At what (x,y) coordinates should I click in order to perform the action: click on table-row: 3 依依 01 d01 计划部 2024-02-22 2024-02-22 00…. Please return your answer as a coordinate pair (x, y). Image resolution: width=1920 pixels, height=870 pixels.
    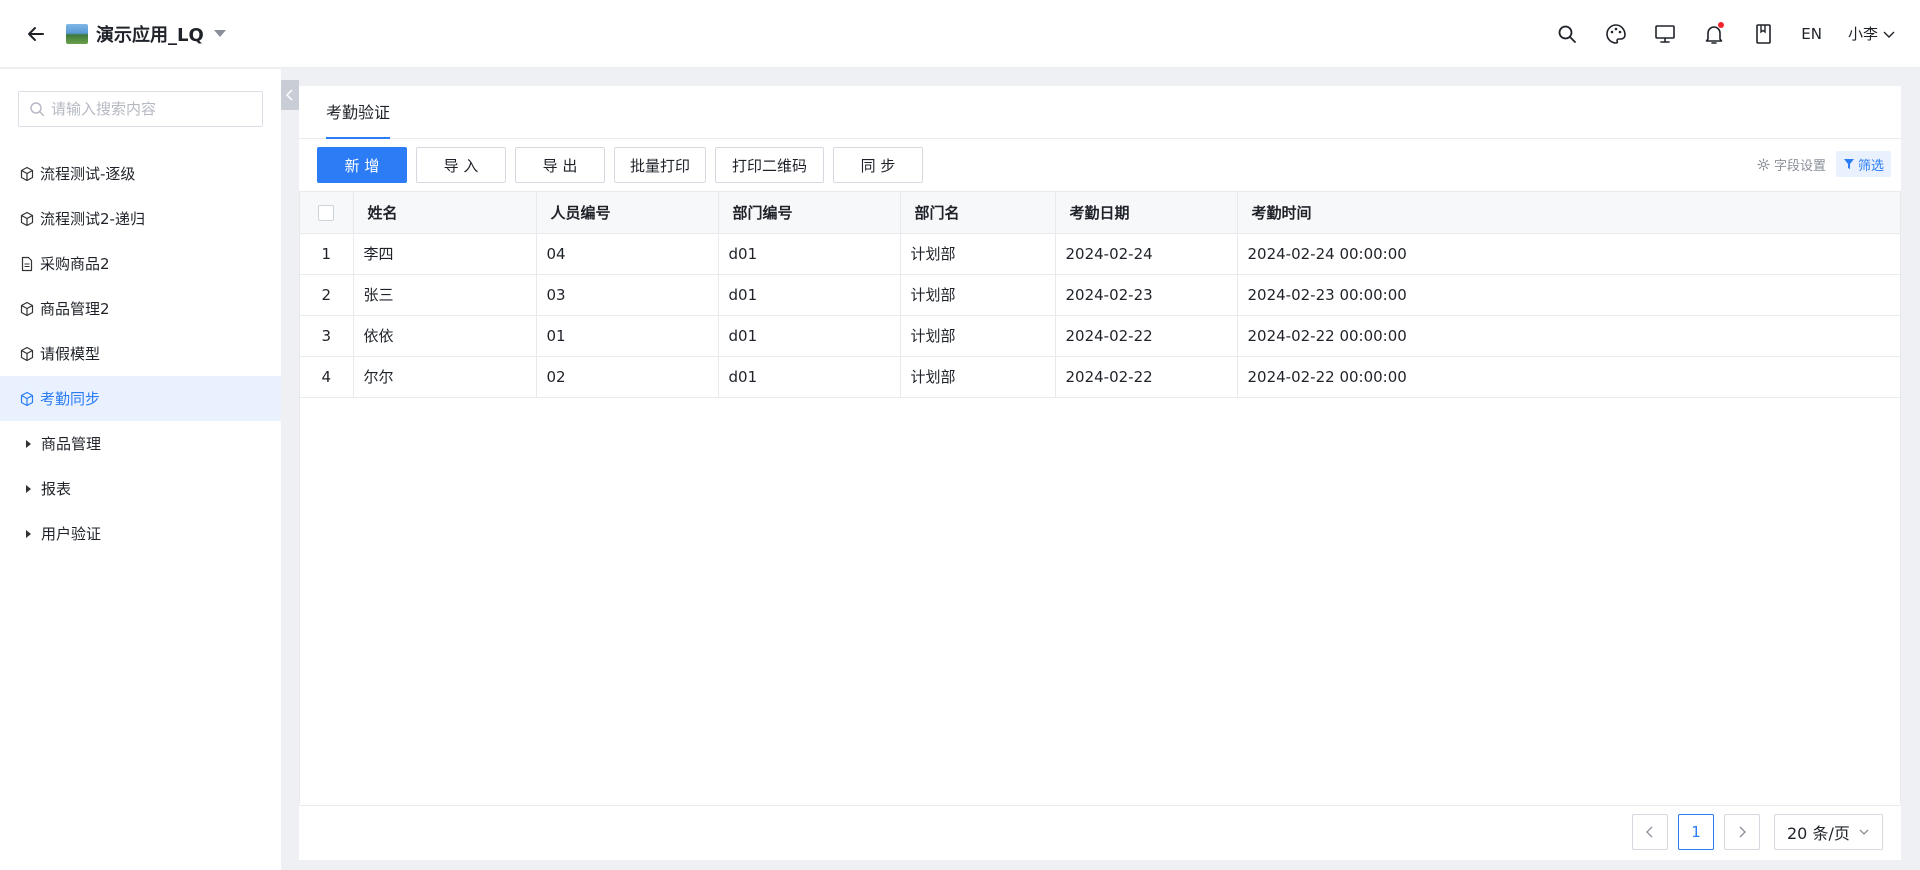
    Looking at the image, I should click on (1100, 336).